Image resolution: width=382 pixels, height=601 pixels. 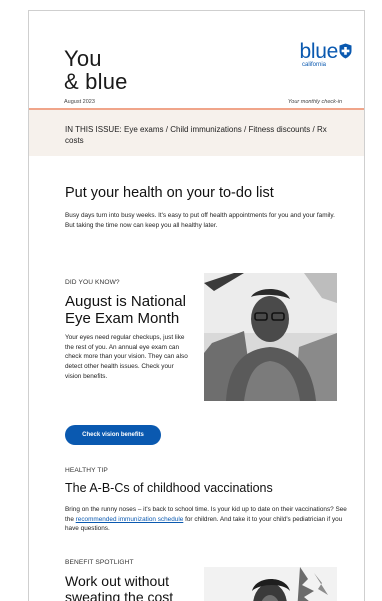 What do you see at coordinates (125, 310) in the screenshot?
I see `eye-title: August is National Eye Exam Month` at bounding box center [125, 310].